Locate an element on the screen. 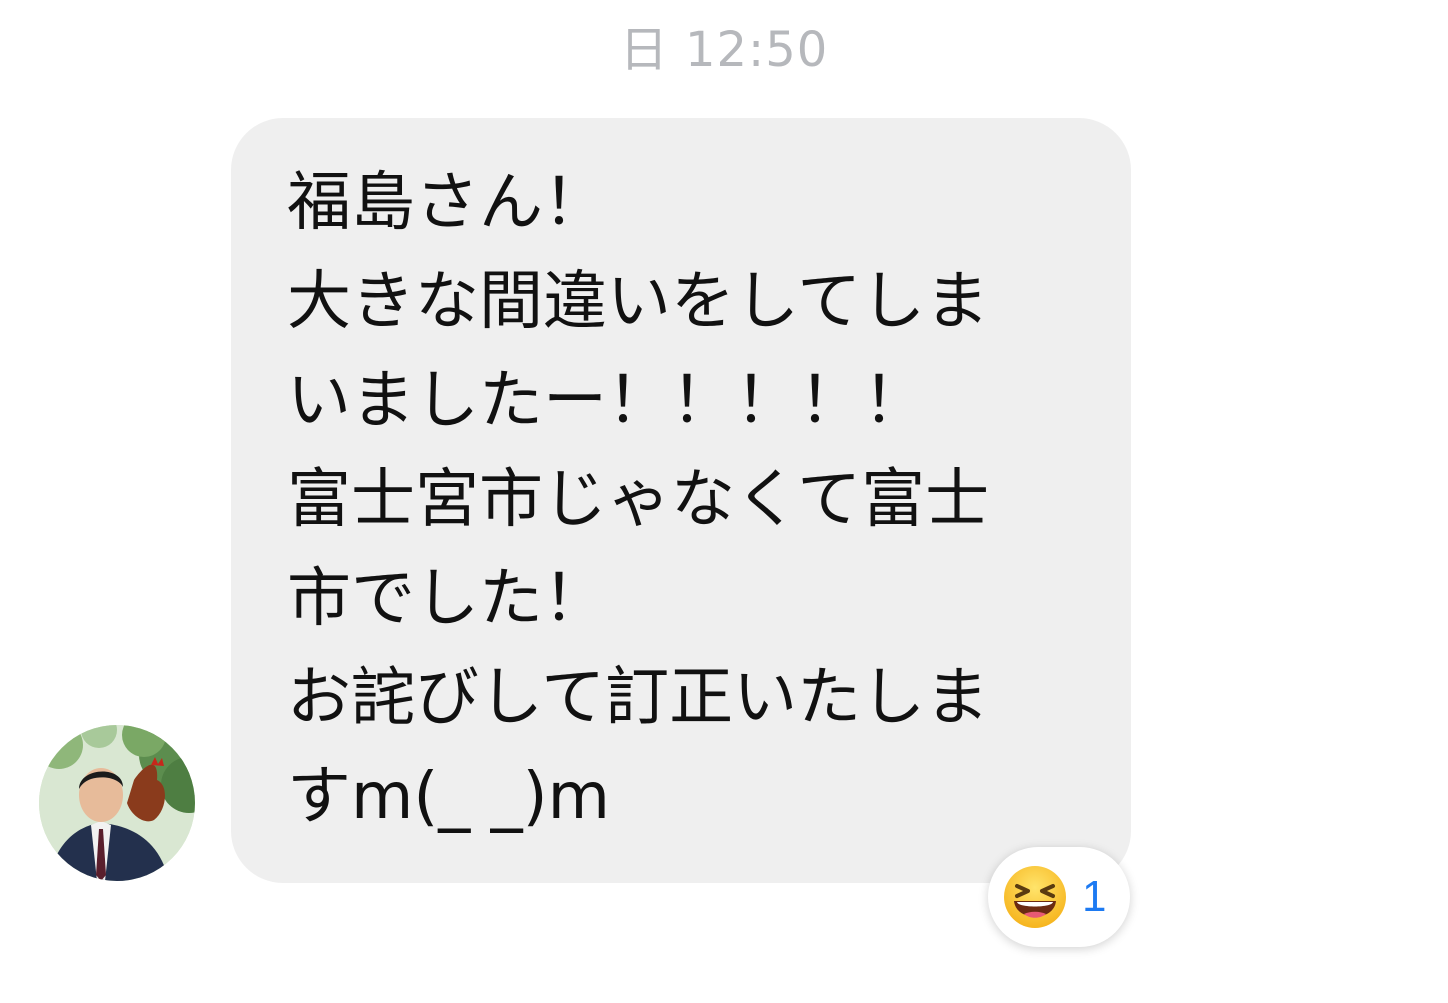 This screenshot has width=1448, height=1003. message-line: 富士宮市じゃなくて富士 is located at coordinates (638, 500).